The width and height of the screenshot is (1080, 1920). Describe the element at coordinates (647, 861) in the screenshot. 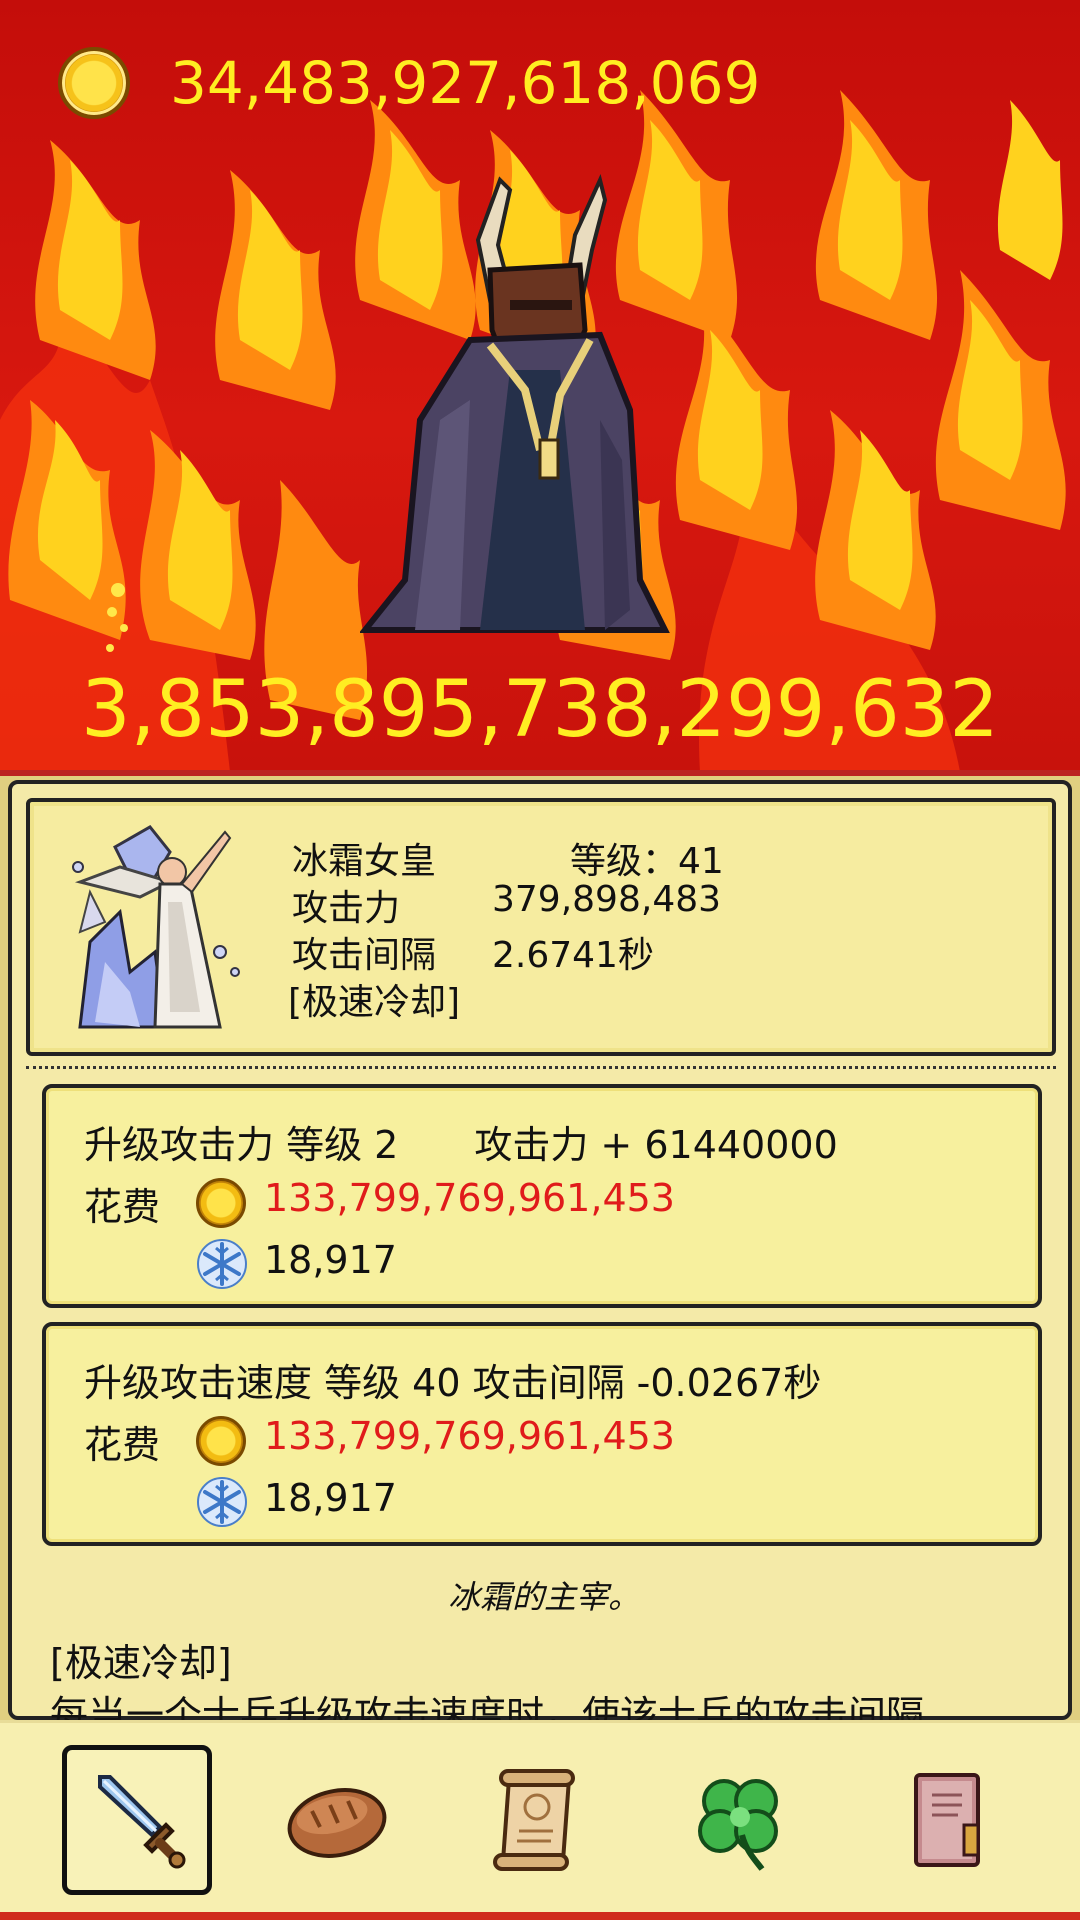

I see `hero-level: 等级：41` at that location.